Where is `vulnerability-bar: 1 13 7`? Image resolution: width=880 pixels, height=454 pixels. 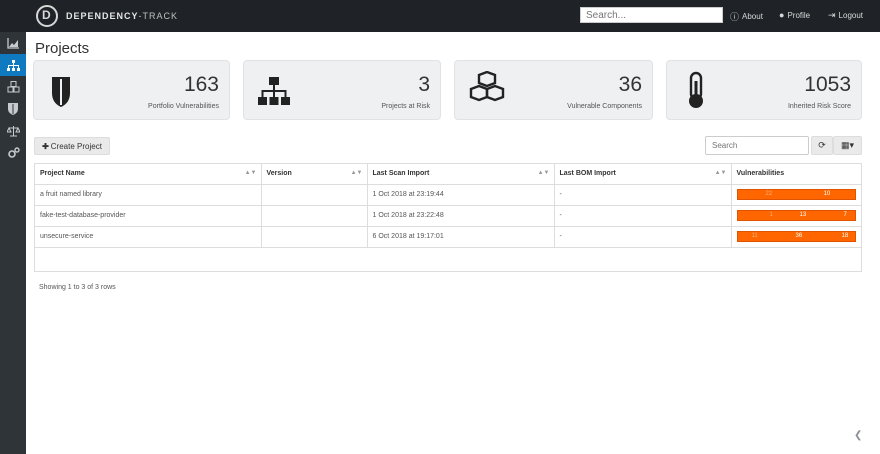
vulnerability-bar: 1 13 7 is located at coordinates (796, 215).